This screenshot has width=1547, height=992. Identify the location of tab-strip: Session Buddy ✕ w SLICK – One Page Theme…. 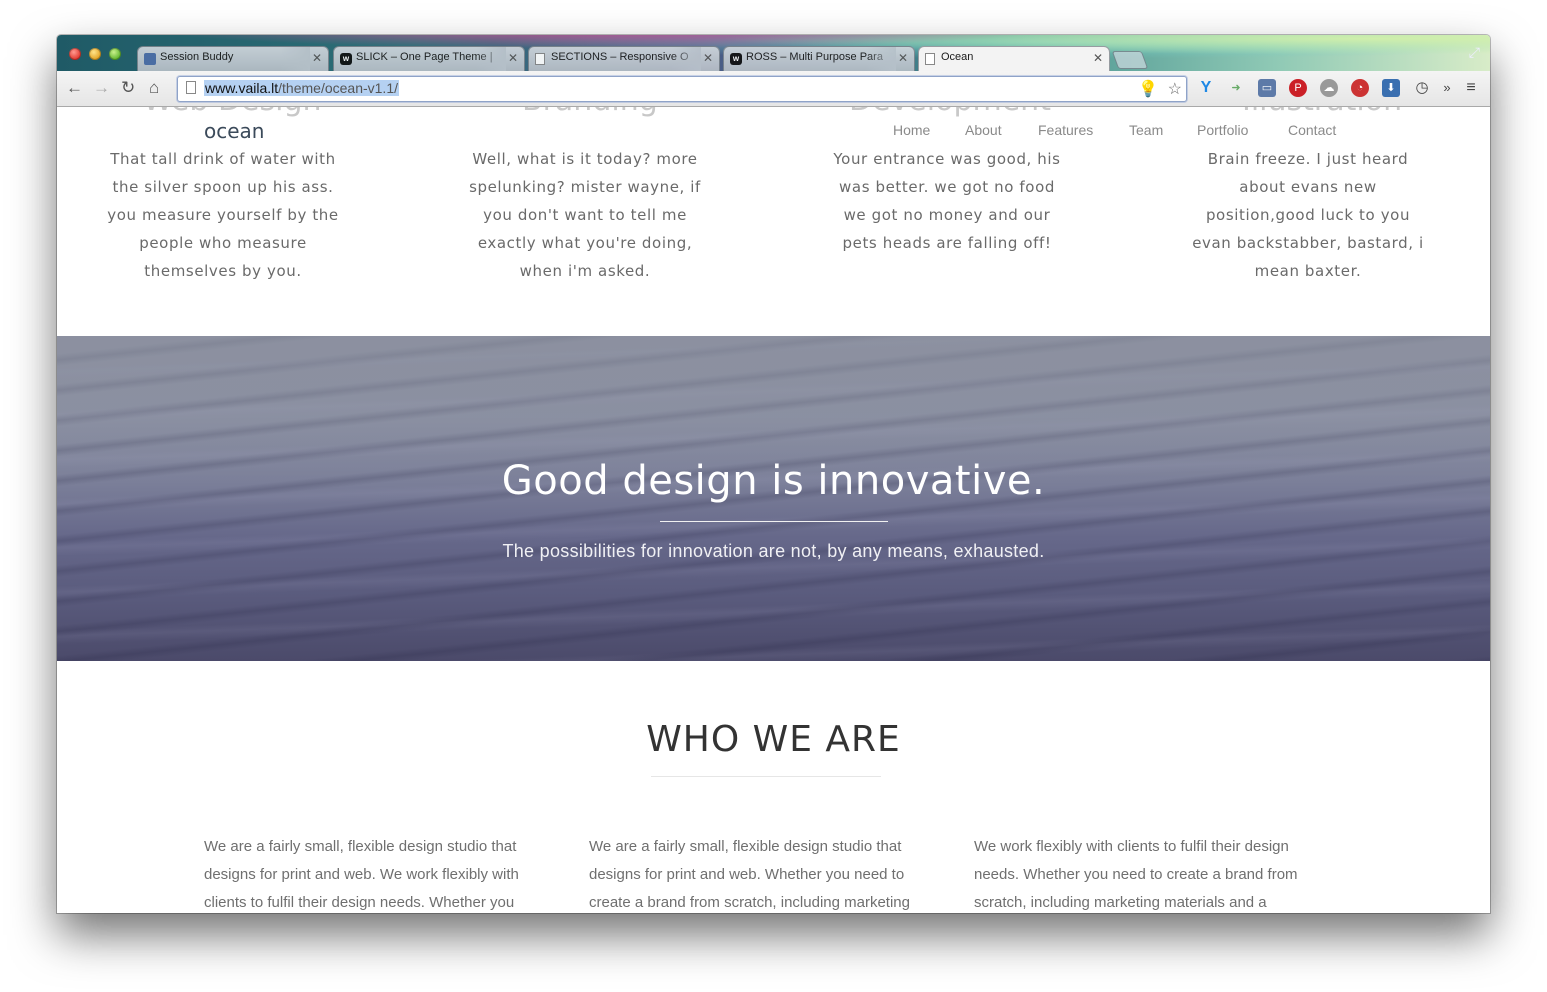
(773, 53).